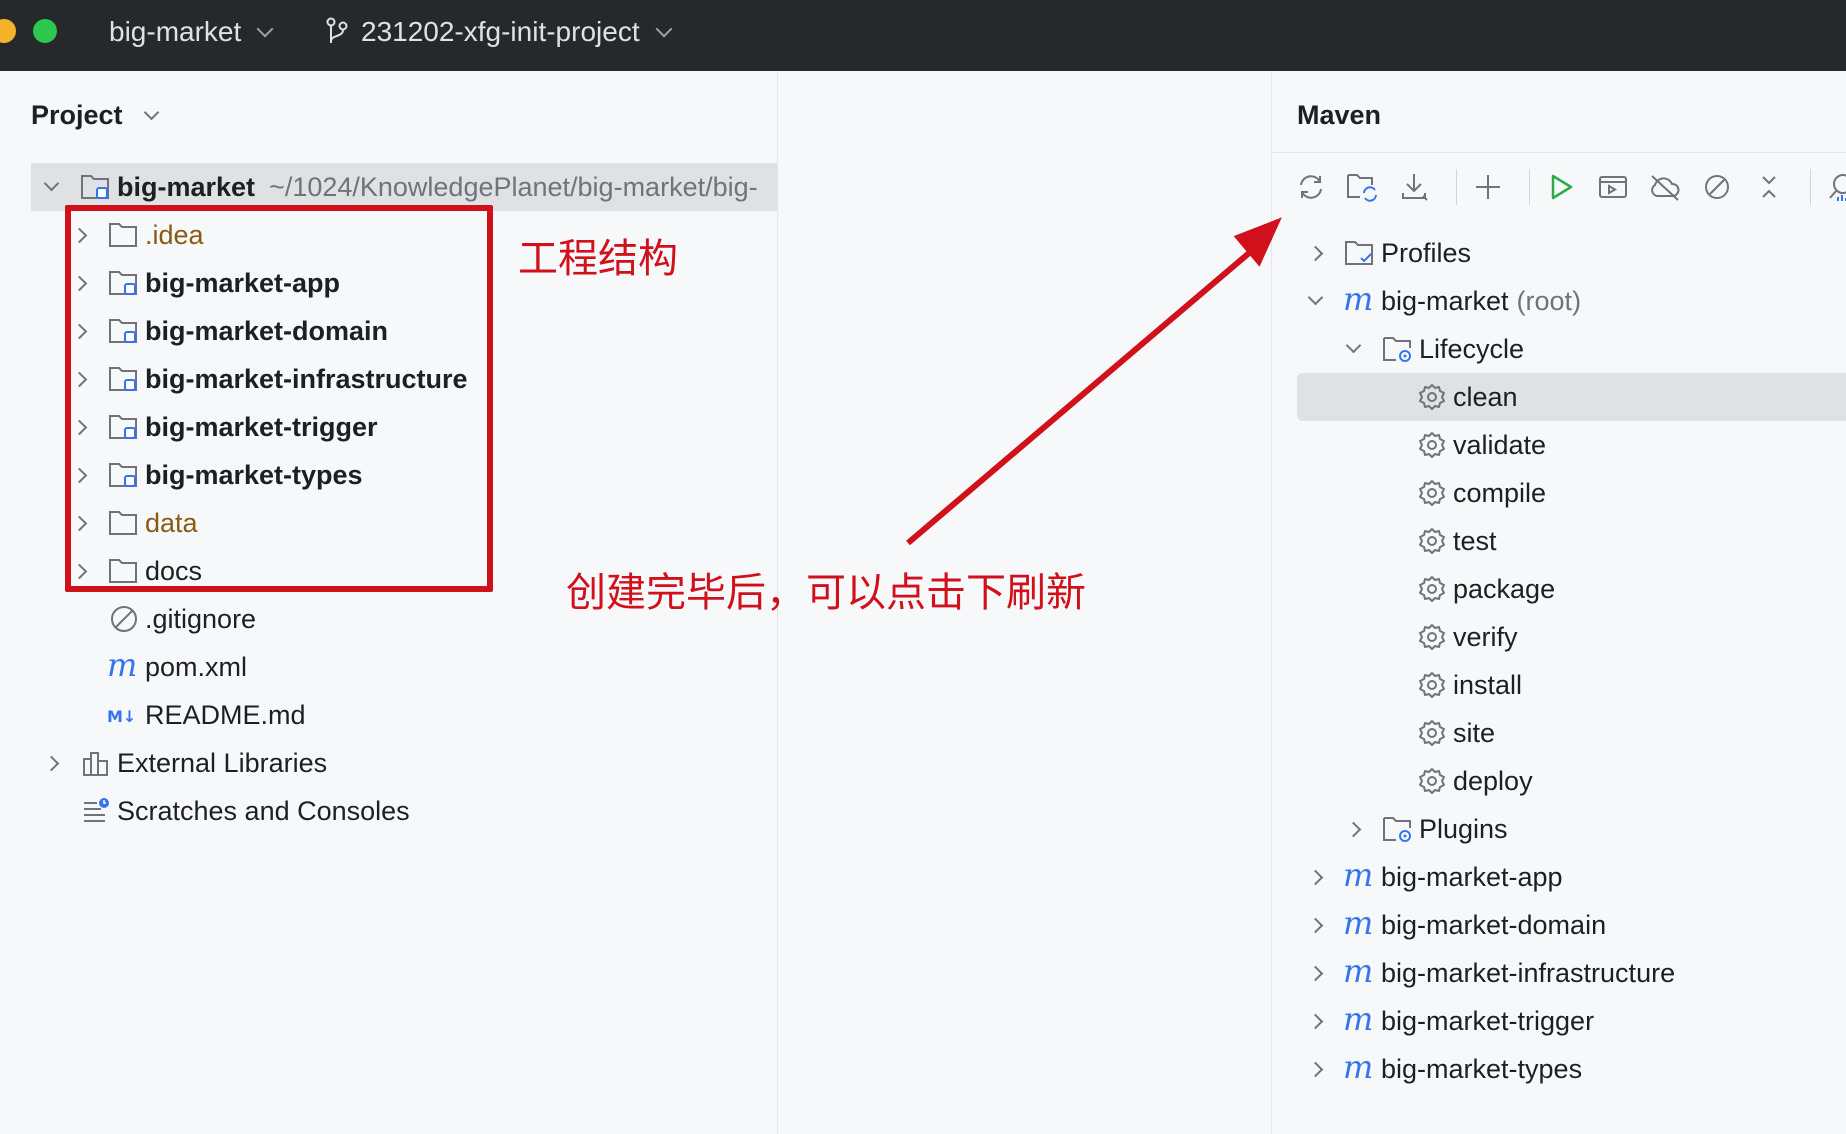  I want to click on divider, so click(1559, 152).